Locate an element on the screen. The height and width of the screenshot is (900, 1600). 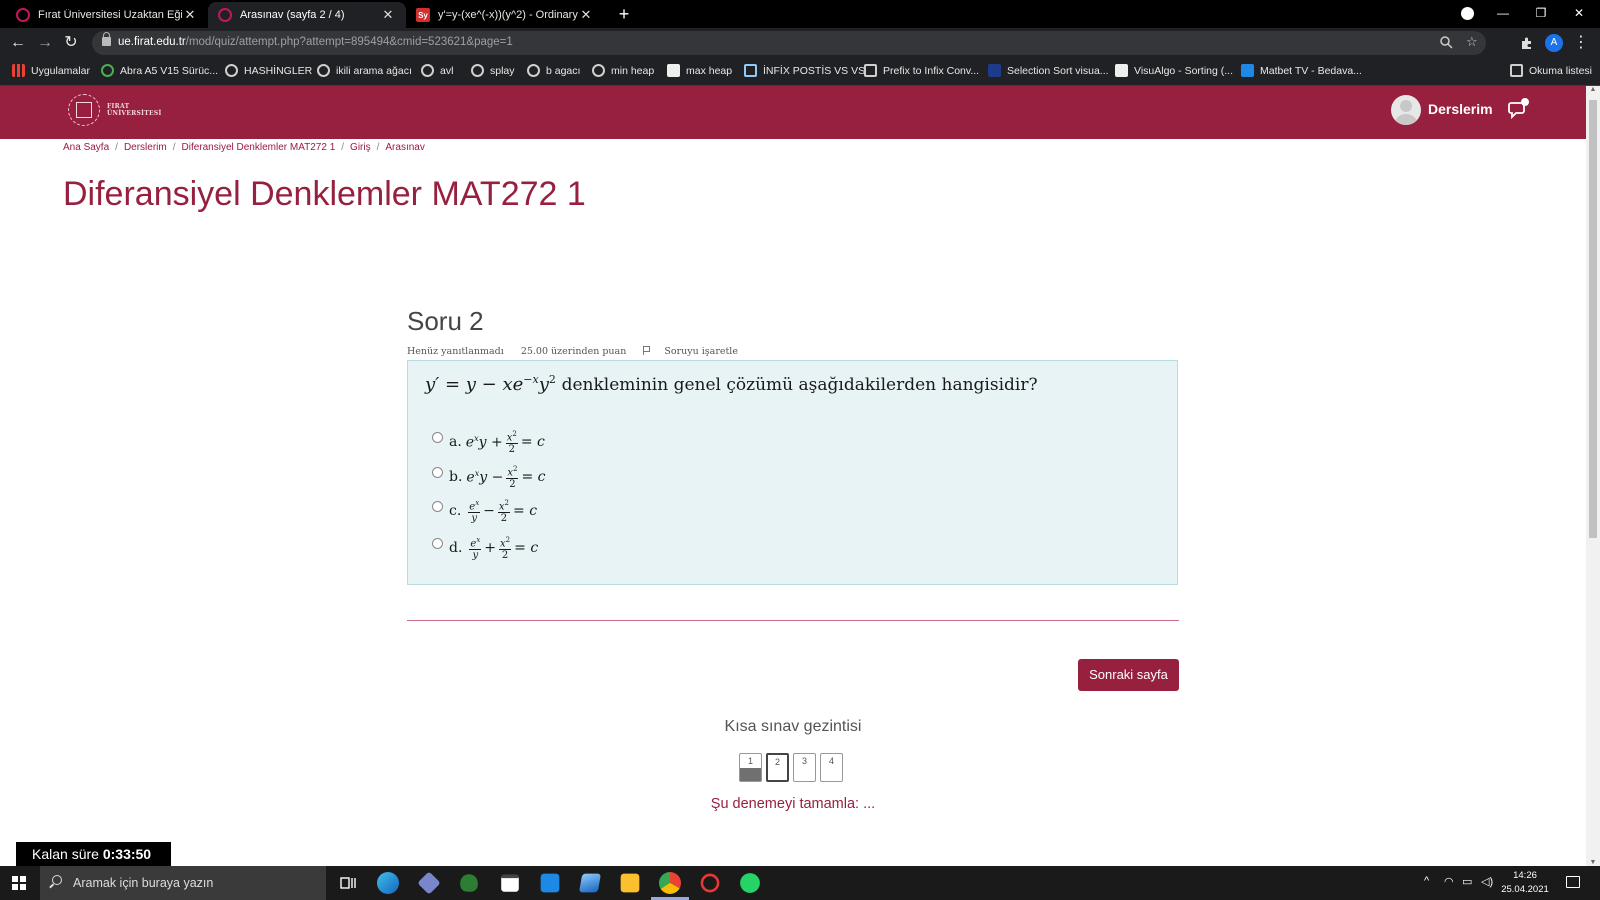
profile-avatar: A is located at coordinates (1554, 43).